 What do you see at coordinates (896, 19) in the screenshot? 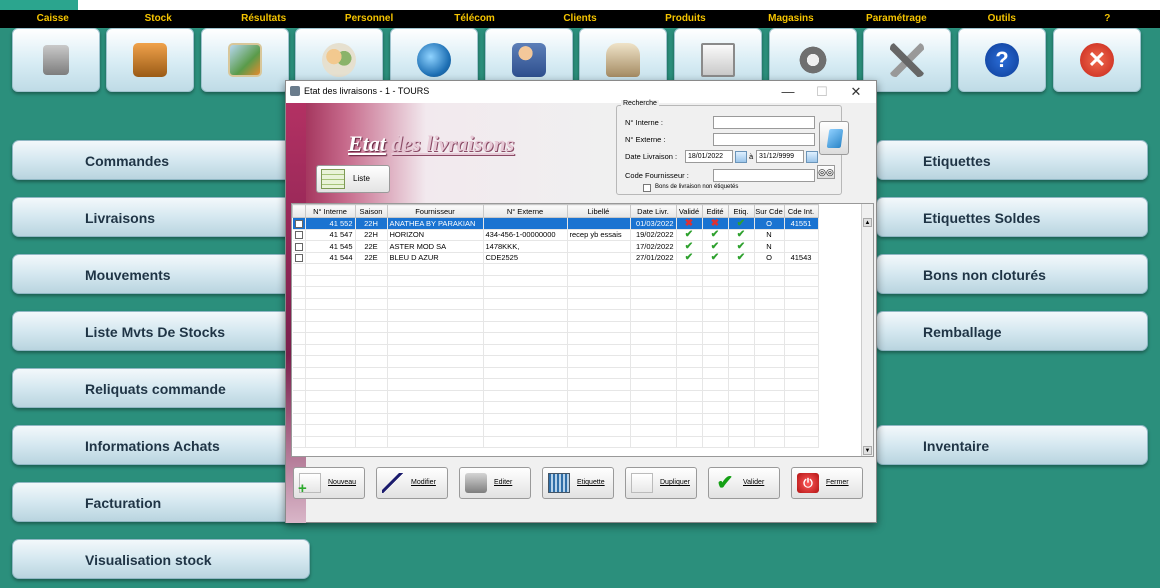
I see `menu-parametrage: Paramétrage` at bounding box center [896, 19].